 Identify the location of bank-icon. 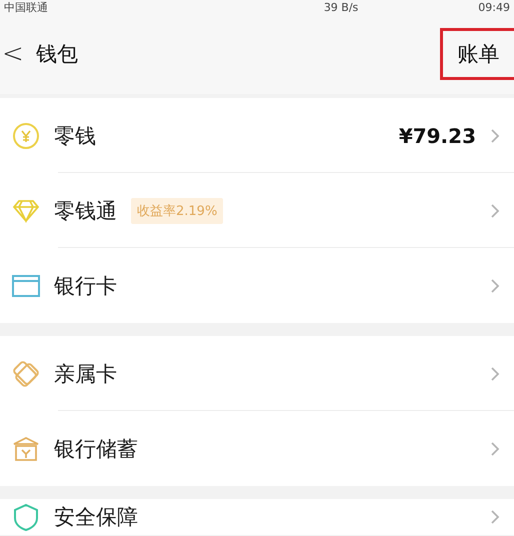
(26, 449).